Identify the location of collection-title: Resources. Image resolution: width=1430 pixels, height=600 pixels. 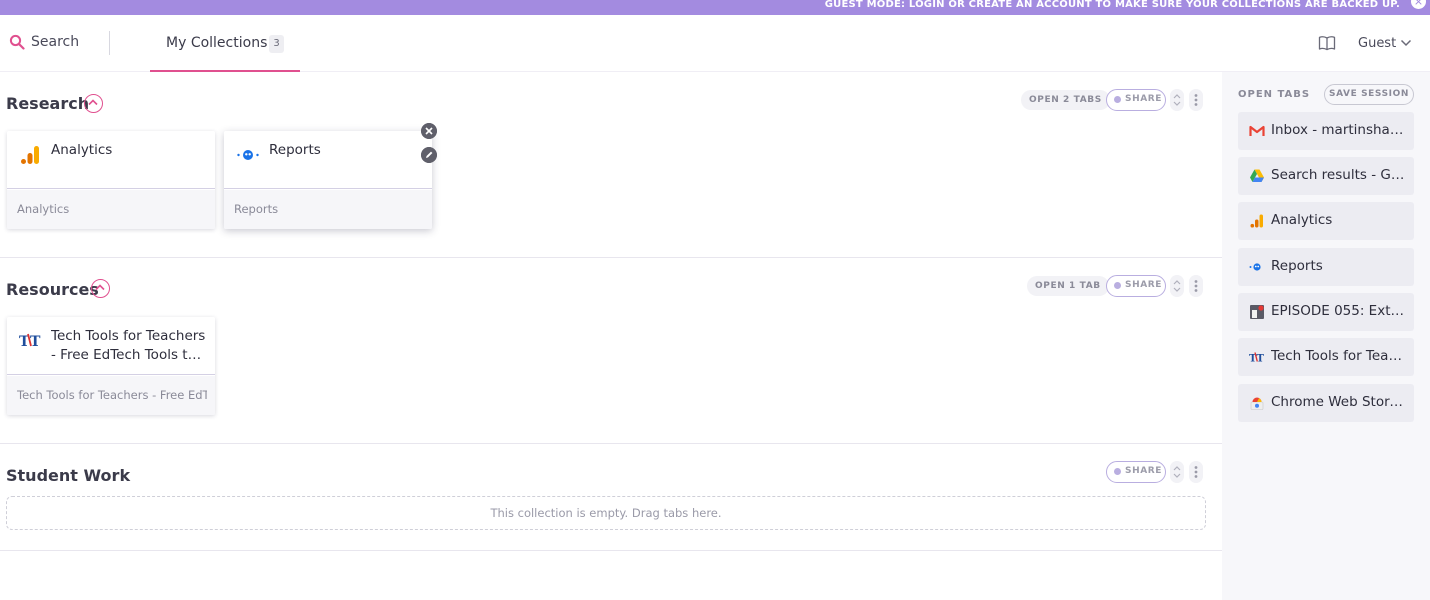
(52, 289).